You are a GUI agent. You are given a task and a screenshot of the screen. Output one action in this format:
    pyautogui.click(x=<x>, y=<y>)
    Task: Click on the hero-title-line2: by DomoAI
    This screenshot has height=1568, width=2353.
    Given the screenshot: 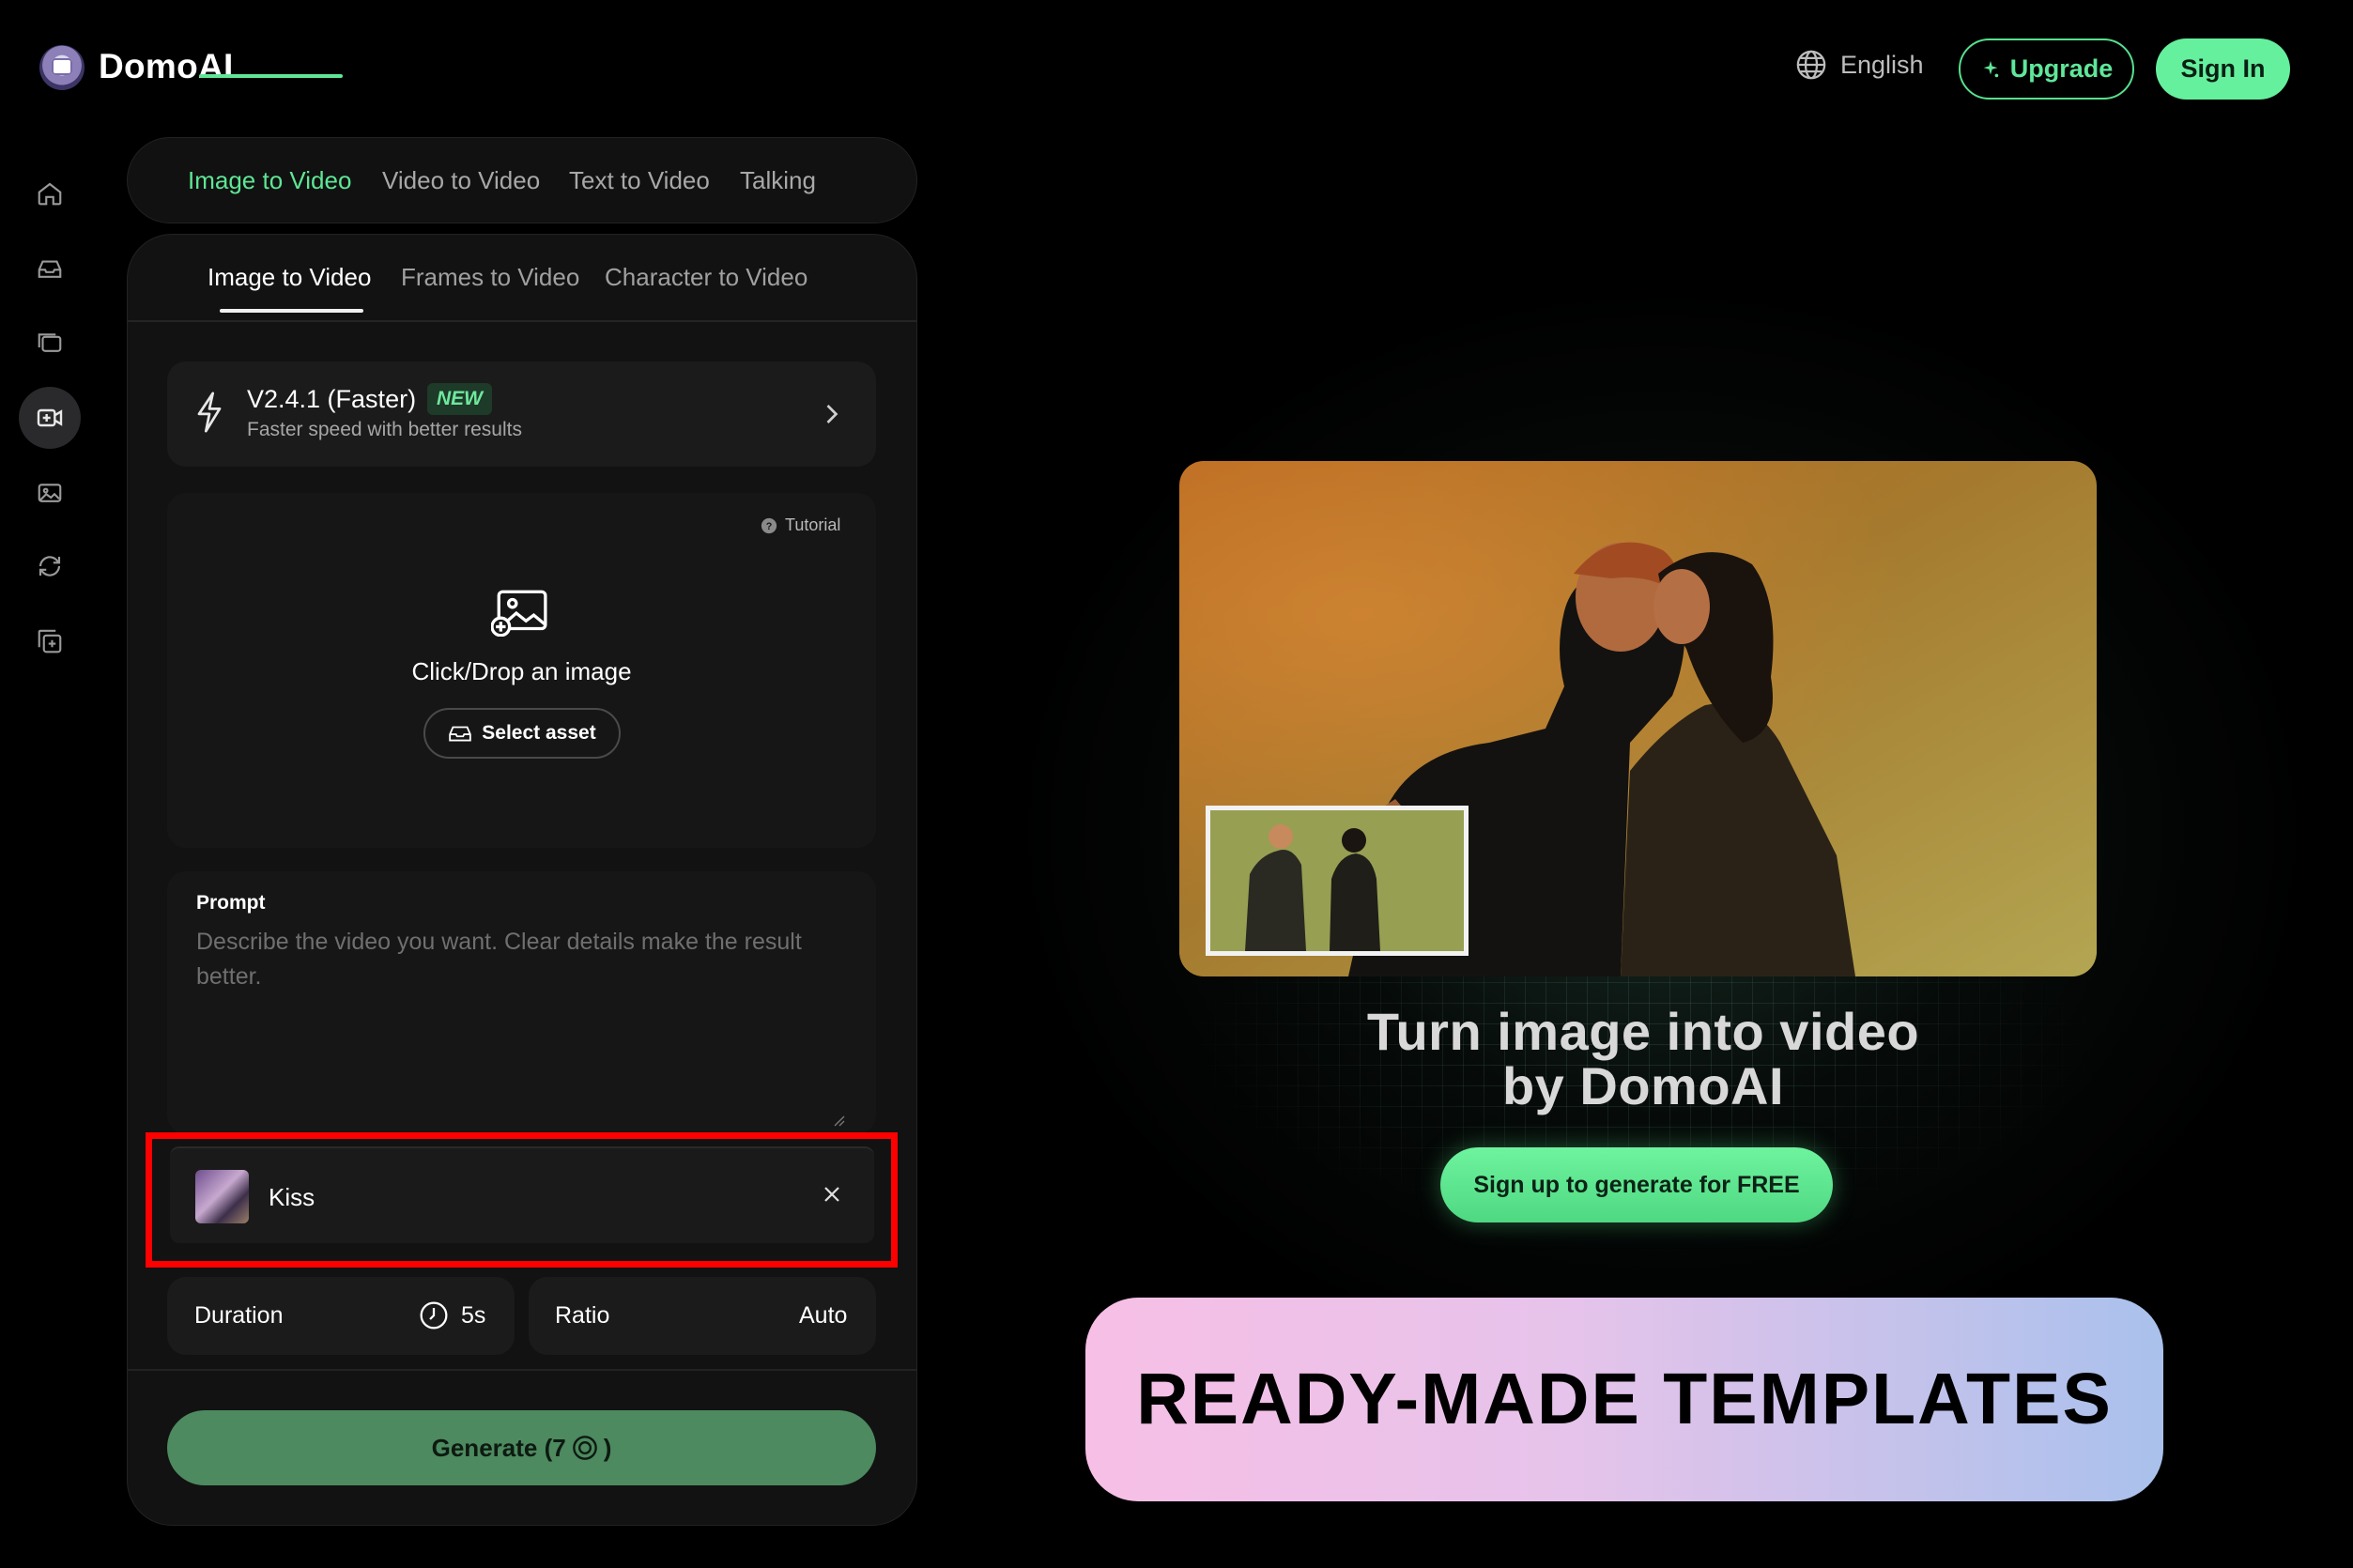 What is the action you would take?
    pyautogui.click(x=1643, y=1085)
    